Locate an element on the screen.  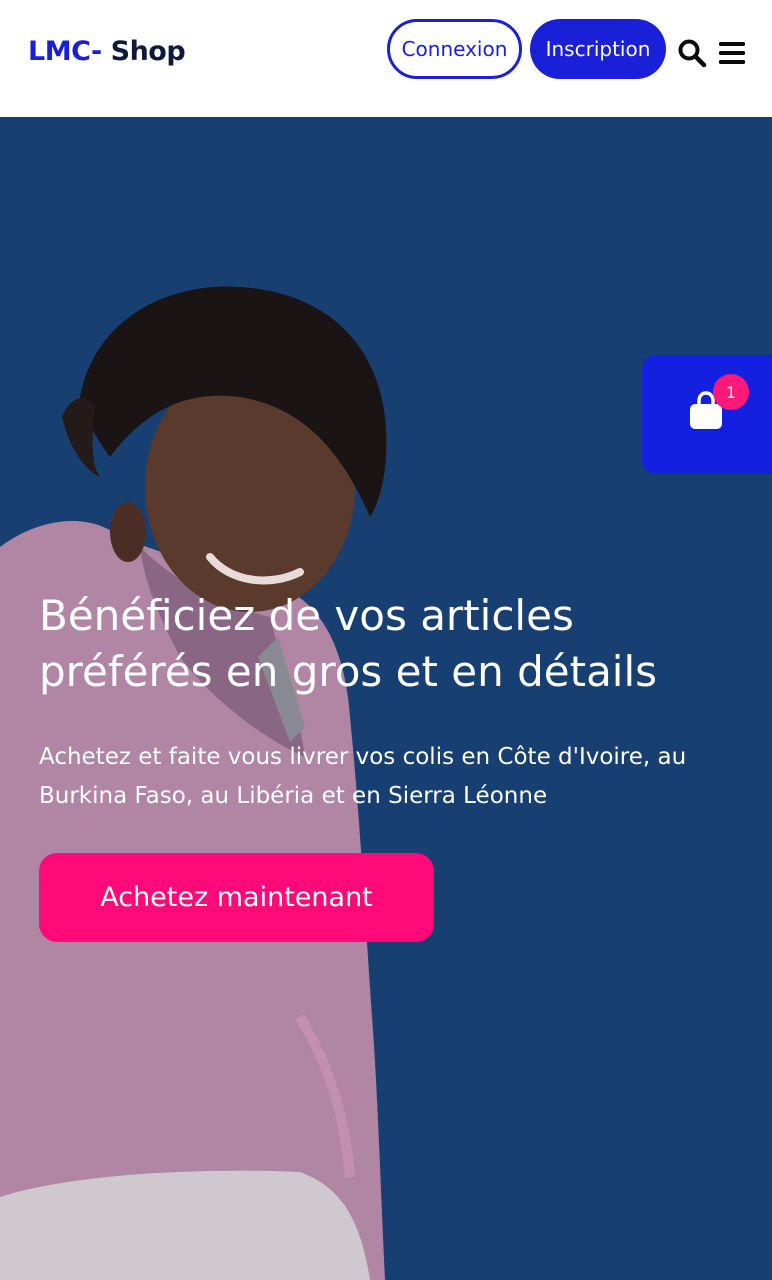
shop-now-button: Achetez maintenant is located at coordinates (236, 897).